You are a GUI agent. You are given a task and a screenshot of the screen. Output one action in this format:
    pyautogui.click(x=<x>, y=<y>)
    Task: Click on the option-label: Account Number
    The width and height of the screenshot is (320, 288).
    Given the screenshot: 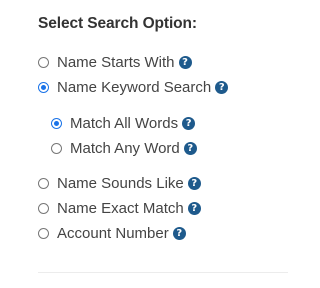 What is the action you would take?
    pyautogui.click(x=113, y=233)
    